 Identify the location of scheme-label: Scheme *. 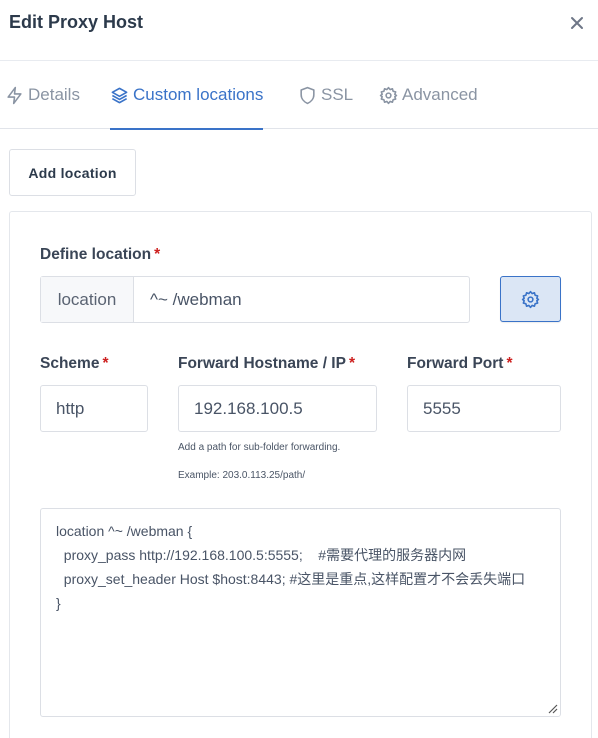
(74, 364).